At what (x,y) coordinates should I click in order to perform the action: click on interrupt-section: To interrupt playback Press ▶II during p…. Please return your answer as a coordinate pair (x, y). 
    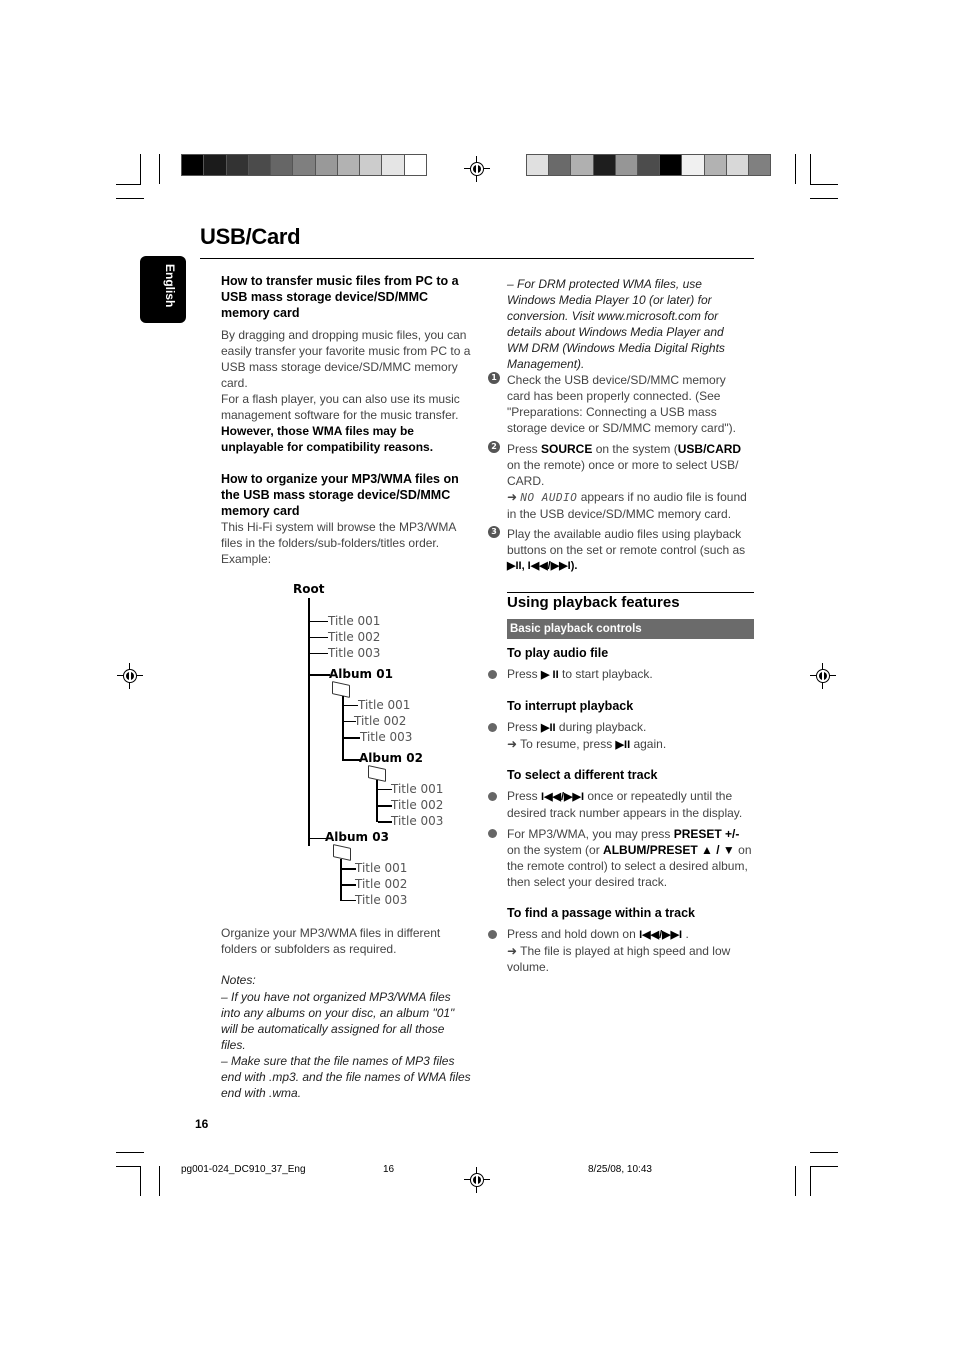
    Looking at the image, I should click on (629, 725).